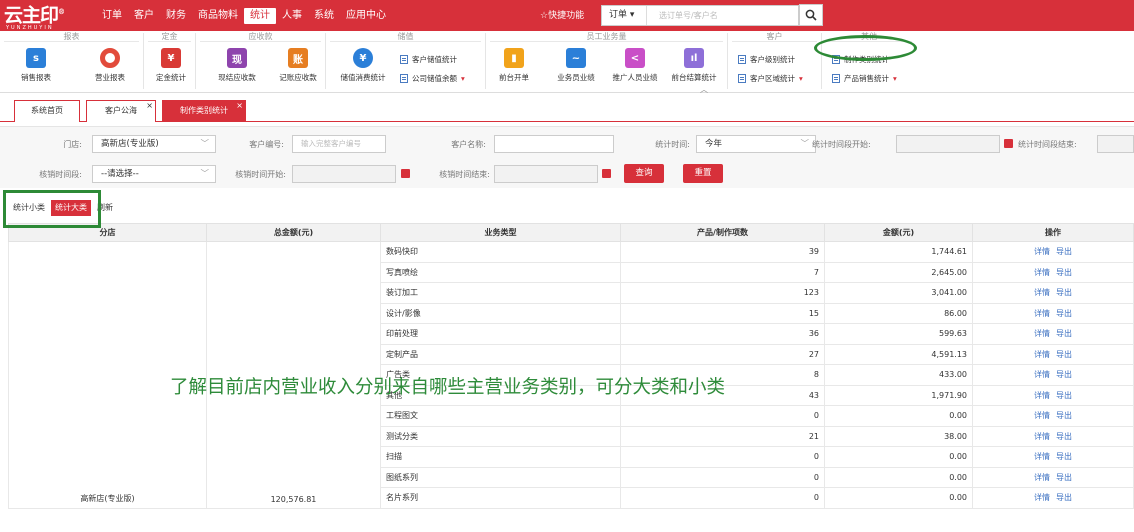 This screenshot has height=532, width=1134. I want to click on stored-value-consumption-button: ¥ 储值消费统计, so click(363, 64).